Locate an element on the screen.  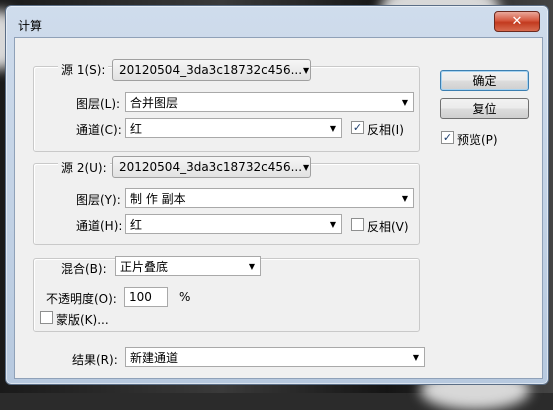
source1-channel-select: 红 ▼ is located at coordinates (233, 128).